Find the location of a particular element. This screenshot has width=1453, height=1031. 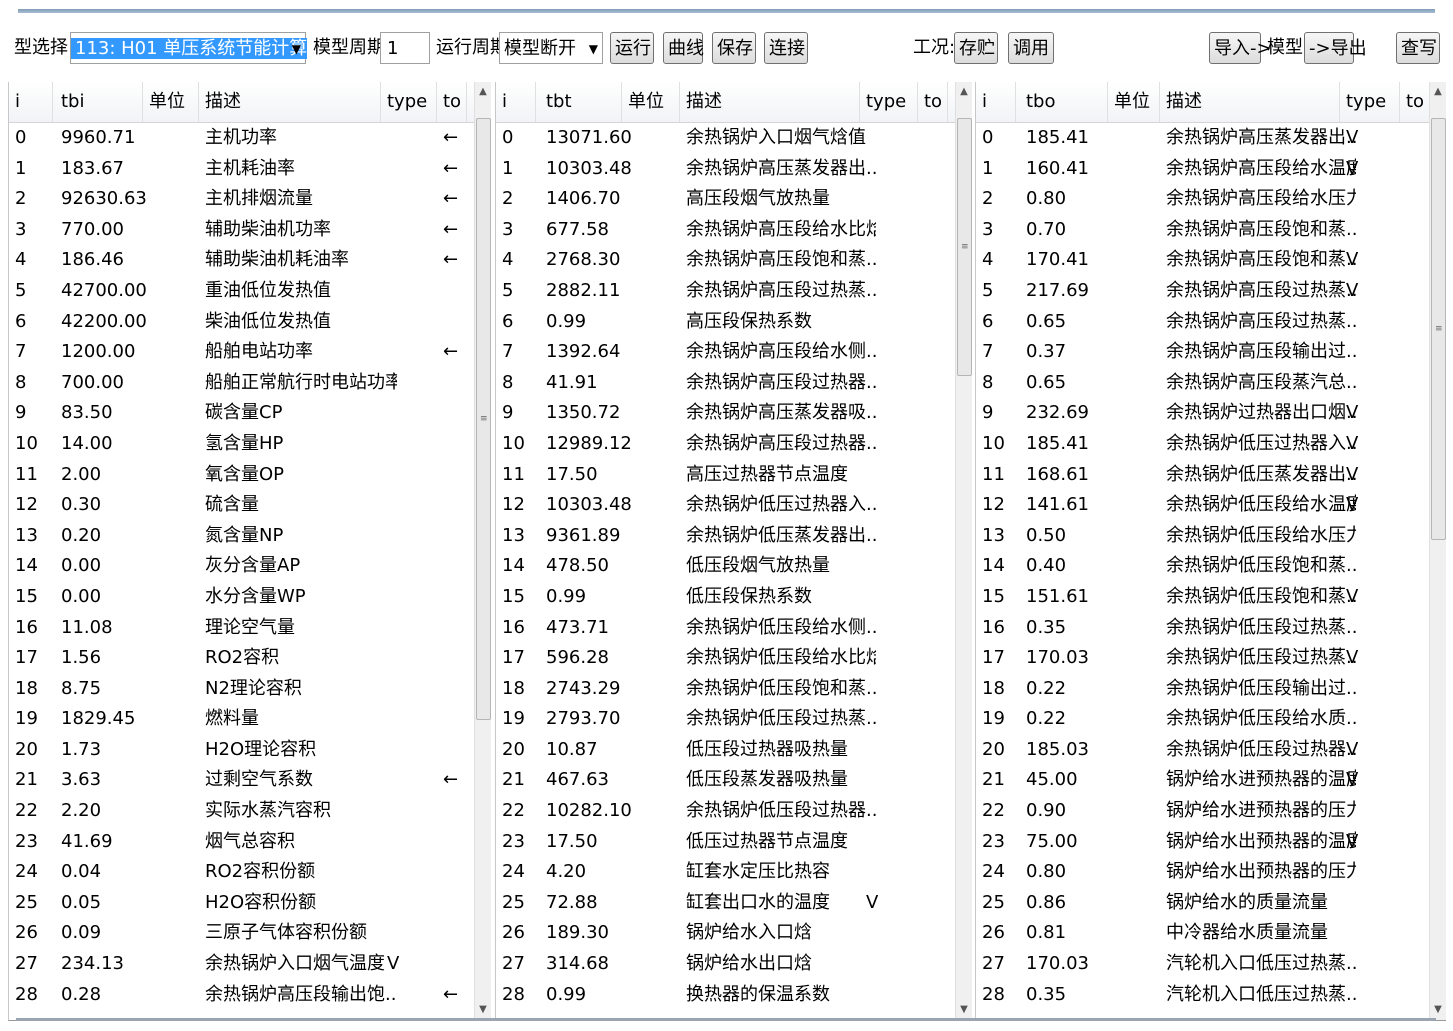

table-row: 13 0.50 余热锅炉低压段给水压力 is located at coordinates (1203, 536).